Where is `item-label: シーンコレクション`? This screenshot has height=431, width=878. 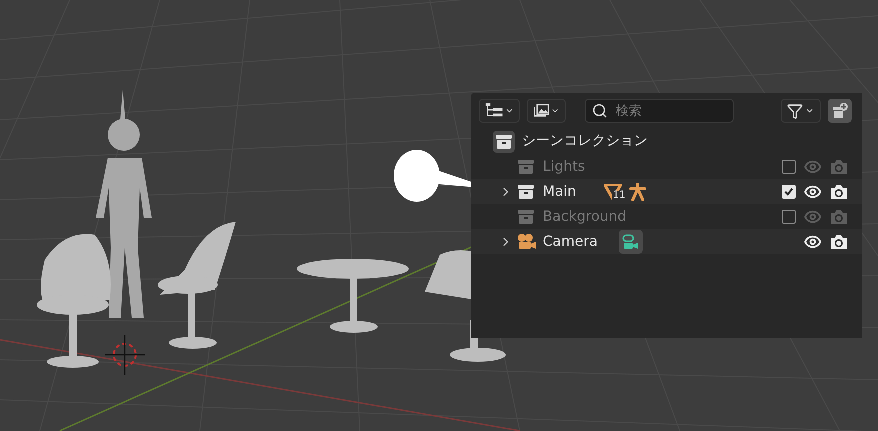 item-label: シーンコレクション is located at coordinates (585, 141).